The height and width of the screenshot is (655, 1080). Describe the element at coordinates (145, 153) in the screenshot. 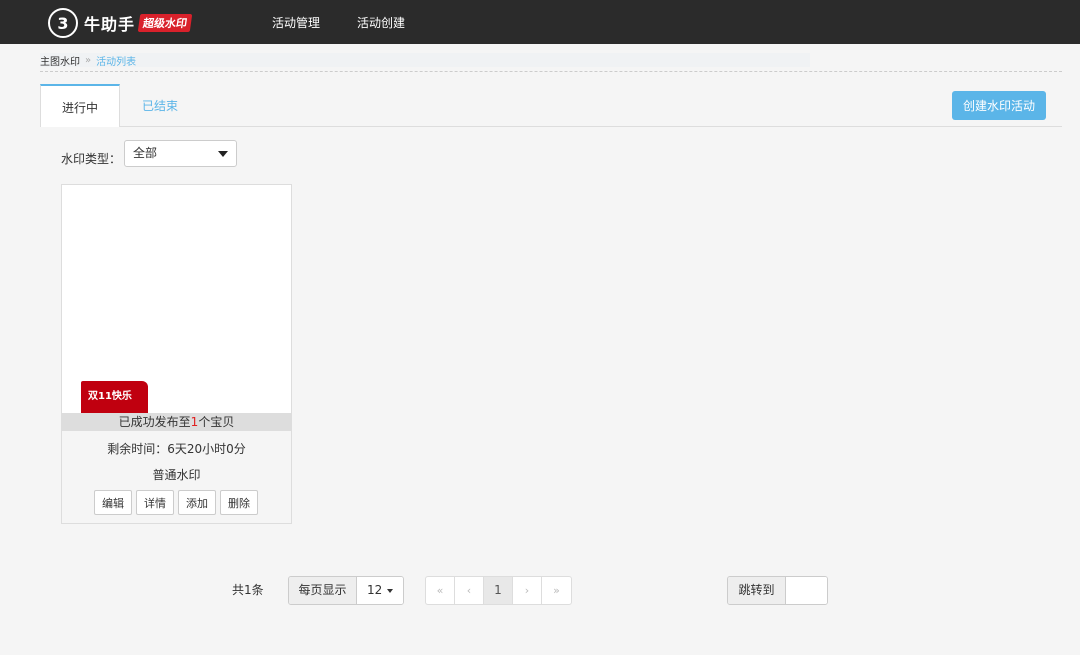

I see `watermark-type-value: 全部` at that location.